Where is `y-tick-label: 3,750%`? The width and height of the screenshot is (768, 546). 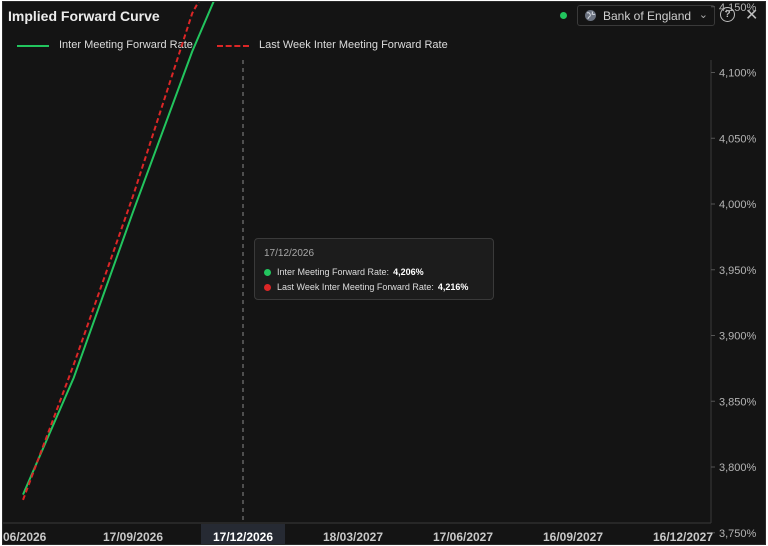 y-tick-label: 3,750% is located at coordinates (738, 534).